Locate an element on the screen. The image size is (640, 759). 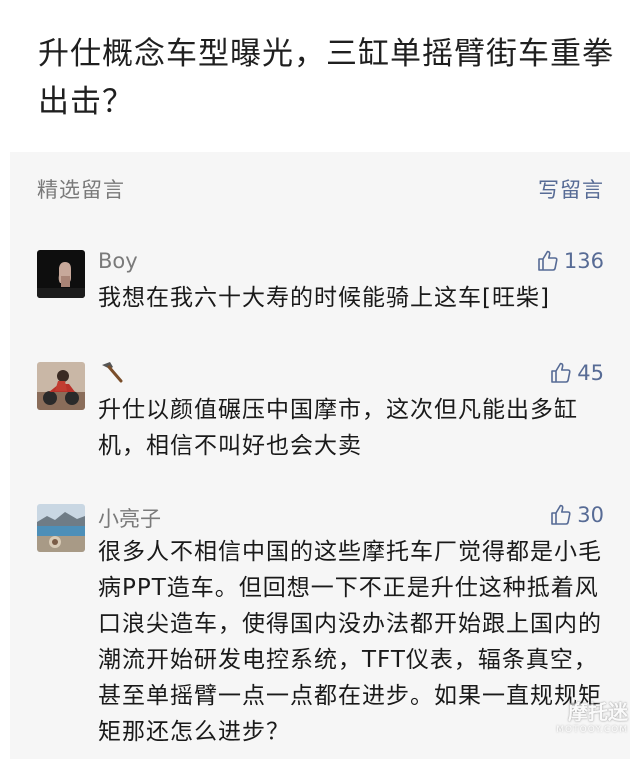
comment-text: 升仕以颜值碾压中国摩市，这次但凡能出多缸机，相信不叫好也会大卖 is located at coordinates (338, 428).